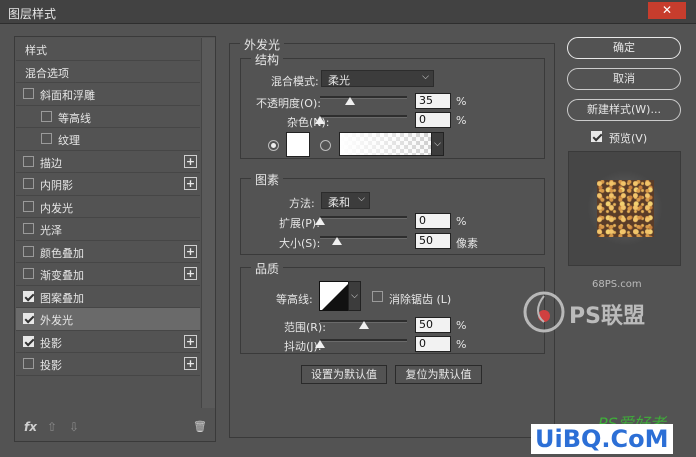 This screenshot has height=457, width=696. I want to click on reset-default-button: 复位为默认值, so click(438, 374).